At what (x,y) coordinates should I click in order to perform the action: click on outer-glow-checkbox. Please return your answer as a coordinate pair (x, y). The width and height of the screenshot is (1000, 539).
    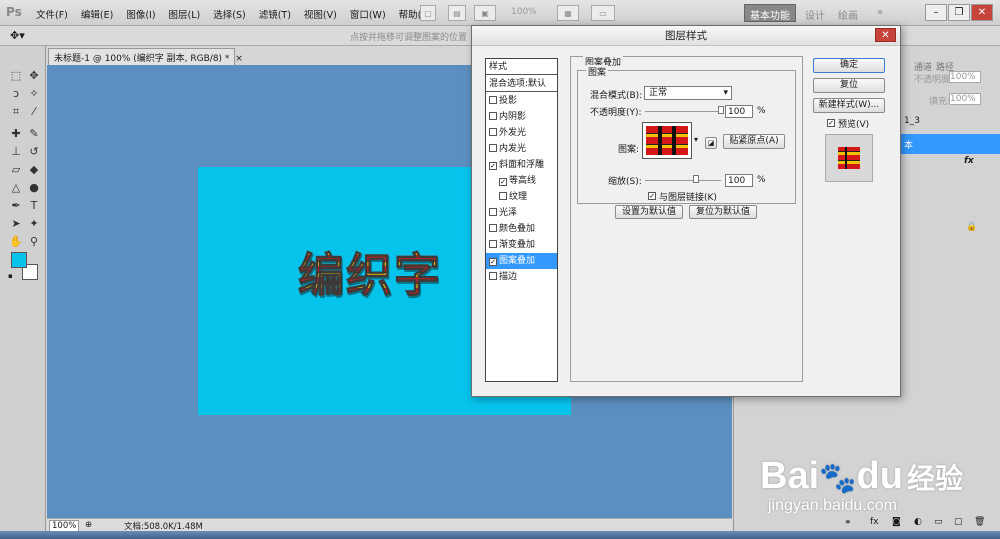
    Looking at the image, I should click on (493, 132).